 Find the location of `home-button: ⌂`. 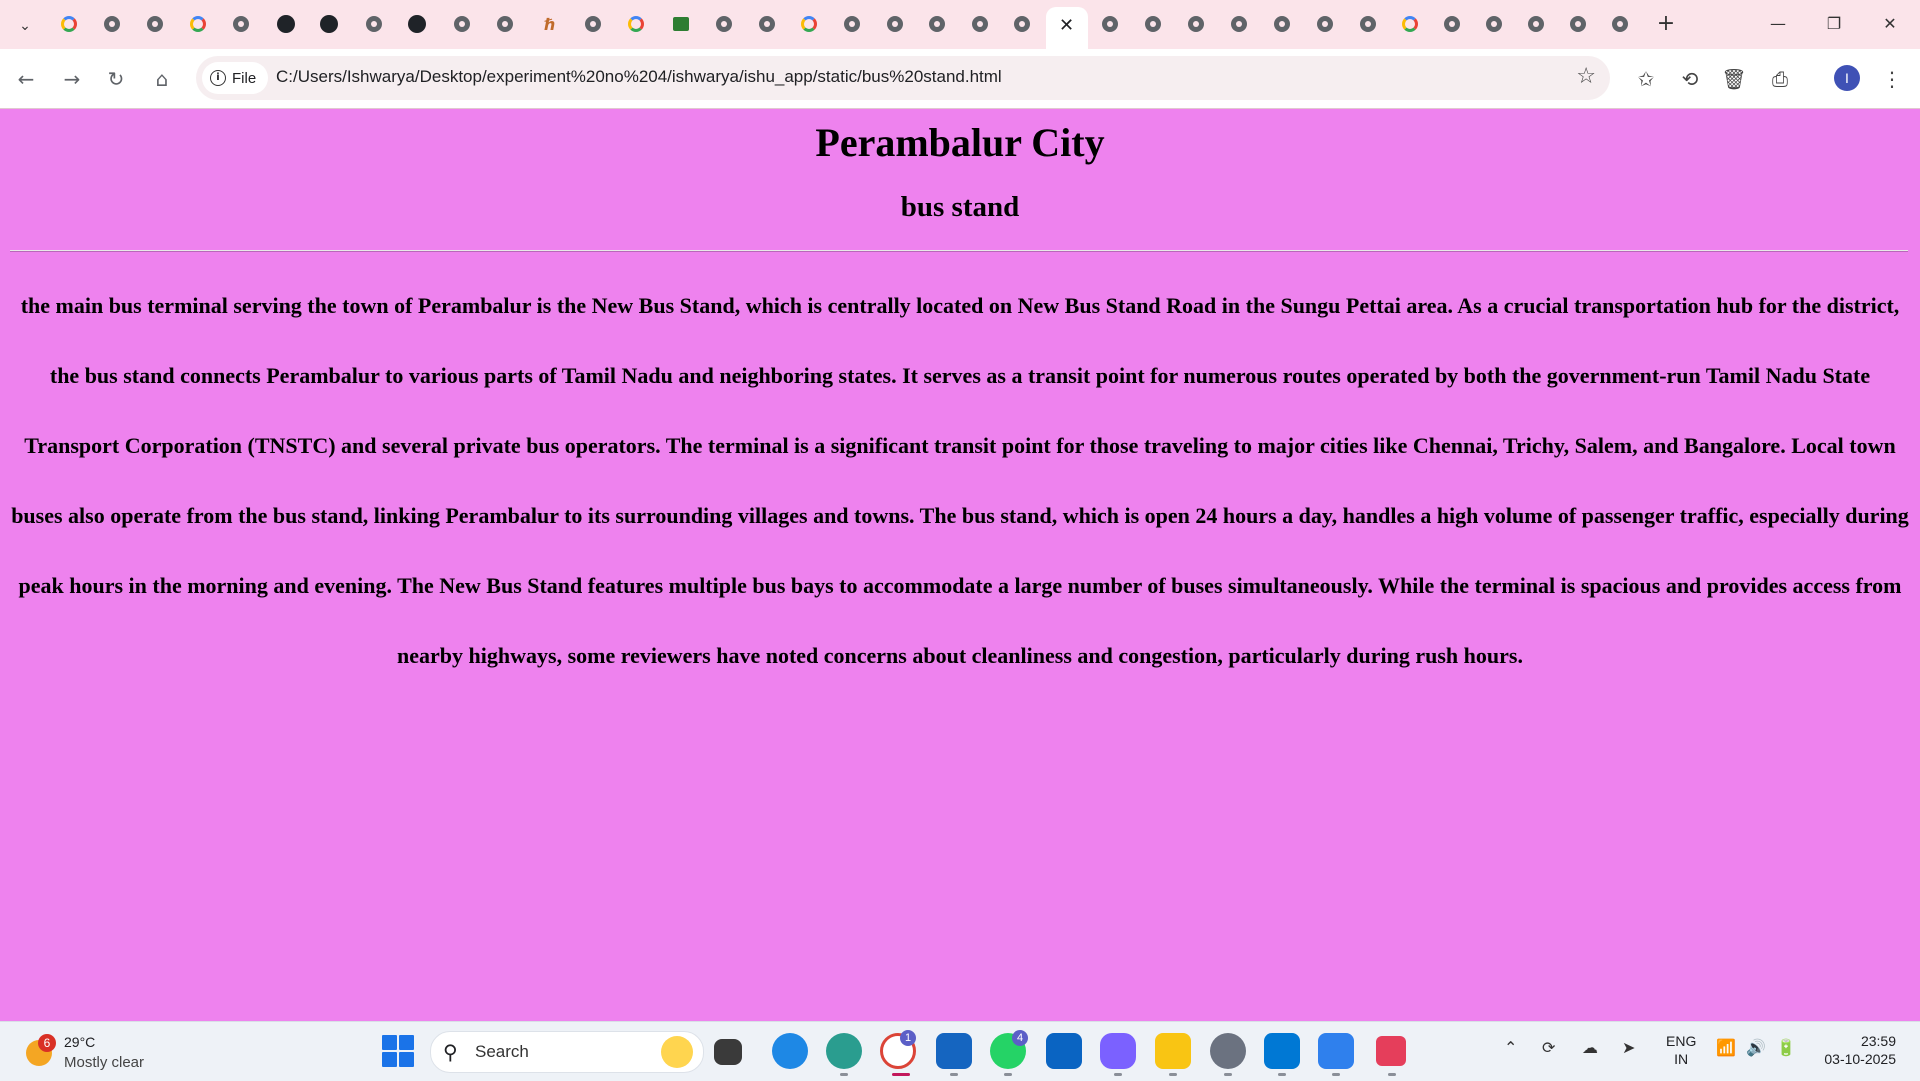

home-button: ⌂ is located at coordinates (162, 79).